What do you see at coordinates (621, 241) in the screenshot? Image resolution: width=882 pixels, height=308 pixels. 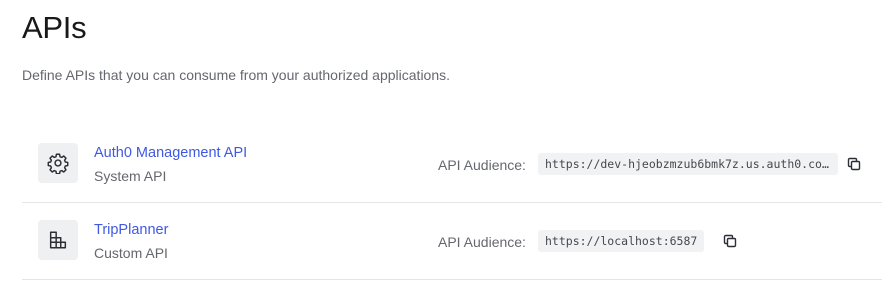 I see `api-audience-value: https://localhost:6587` at bounding box center [621, 241].